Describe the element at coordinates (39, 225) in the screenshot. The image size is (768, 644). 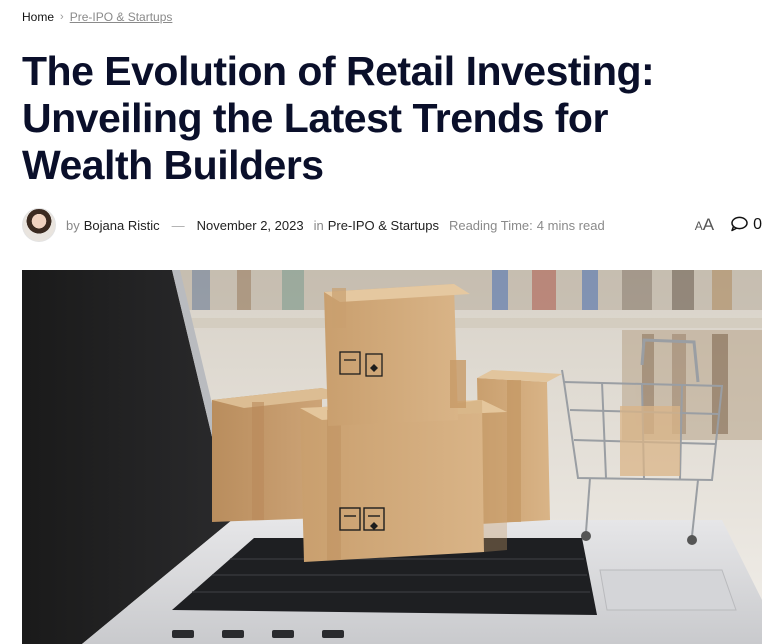
I see `author-avatar` at that location.